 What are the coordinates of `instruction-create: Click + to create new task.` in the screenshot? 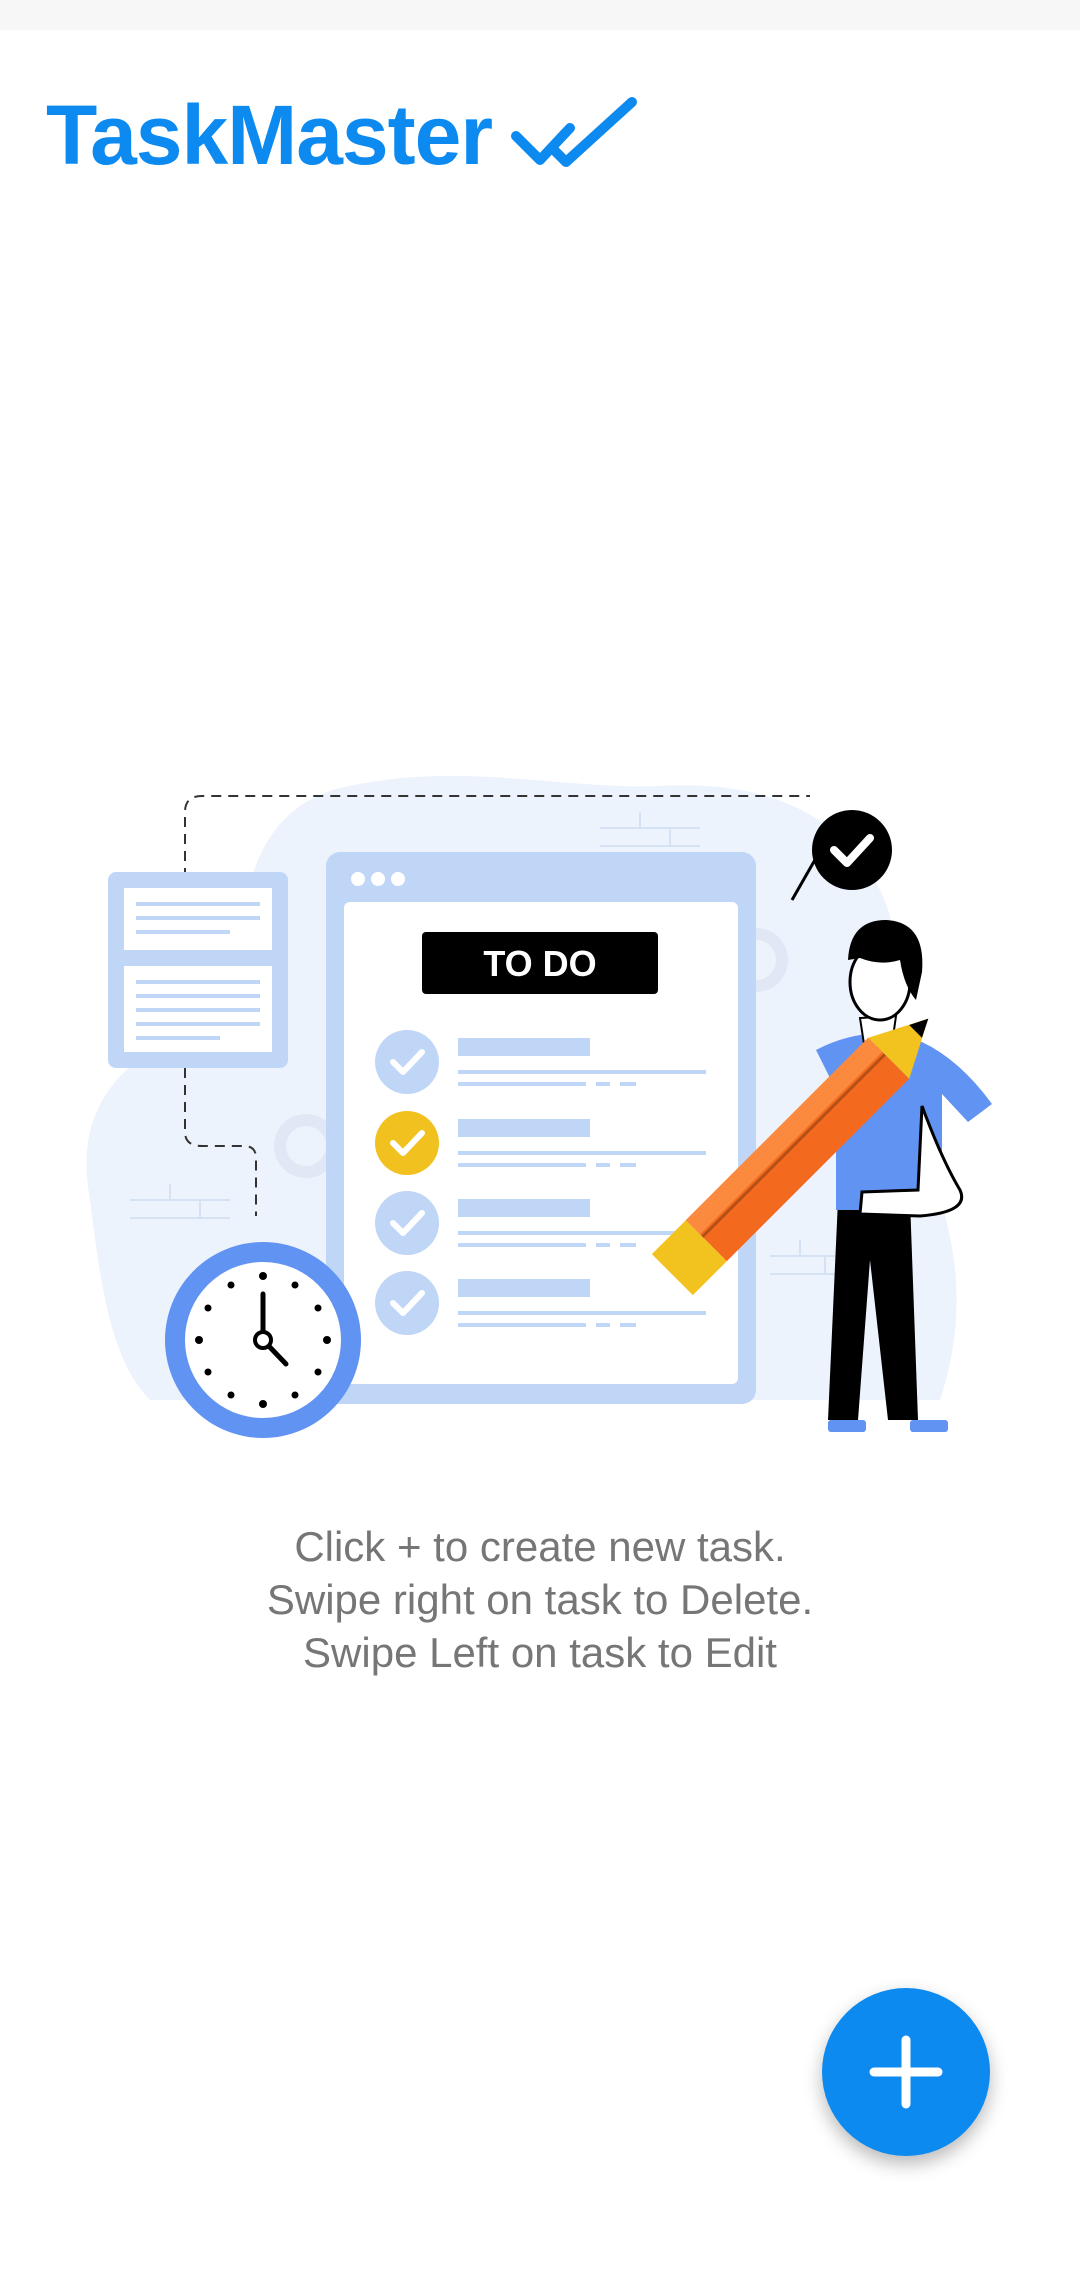 It's located at (540, 1546).